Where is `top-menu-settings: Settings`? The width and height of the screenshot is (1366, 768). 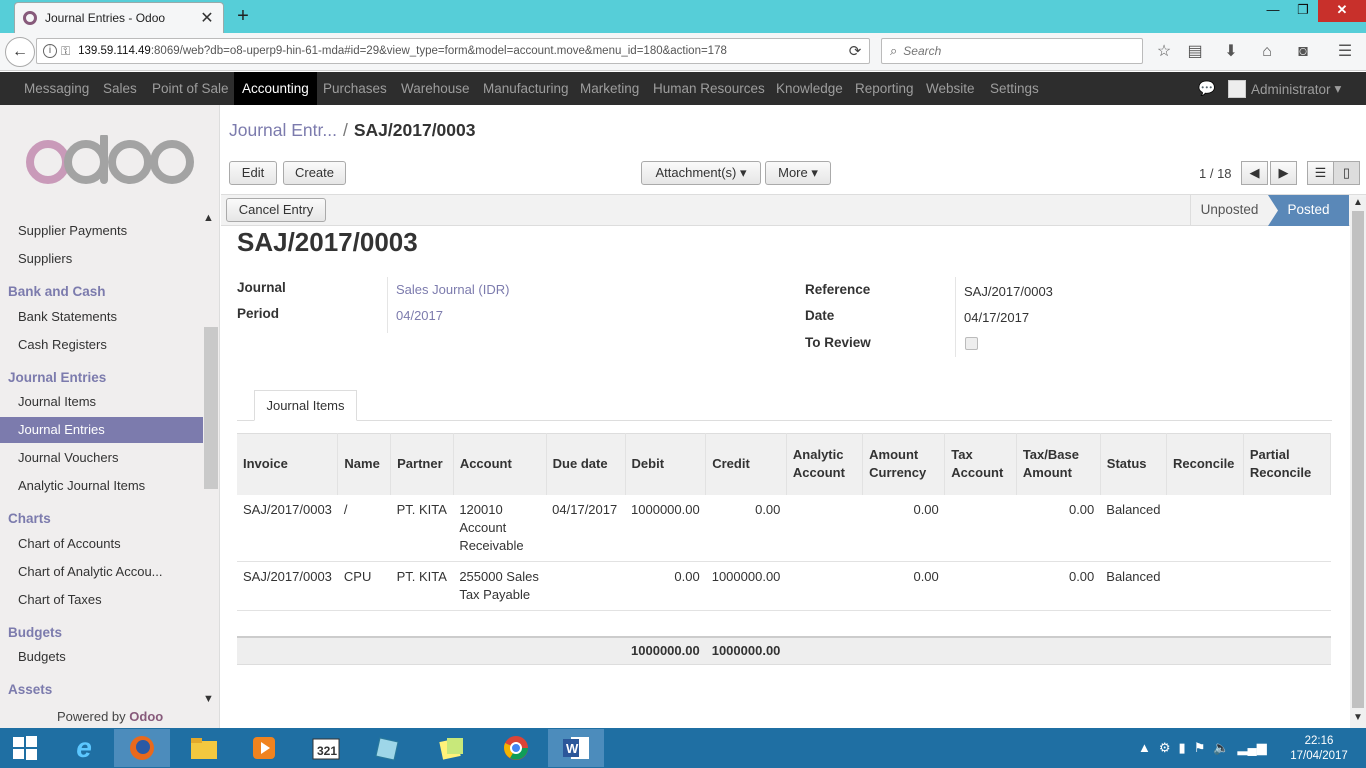 top-menu-settings: Settings is located at coordinates (1014, 88).